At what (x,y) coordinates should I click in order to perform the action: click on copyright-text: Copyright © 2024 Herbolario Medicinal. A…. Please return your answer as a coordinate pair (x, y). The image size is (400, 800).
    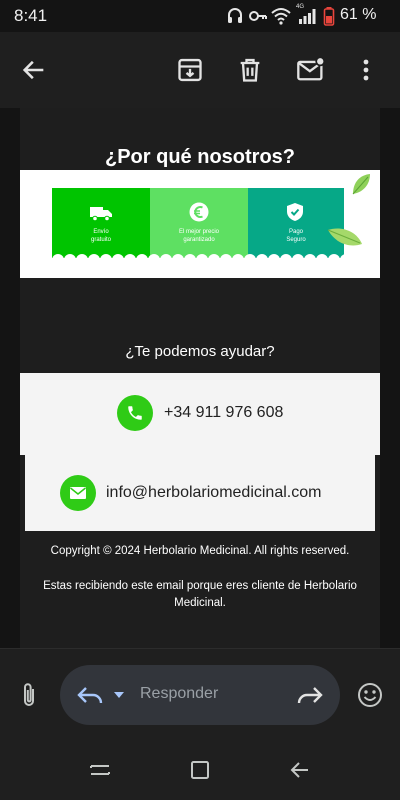
    Looking at the image, I should click on (200, 551).